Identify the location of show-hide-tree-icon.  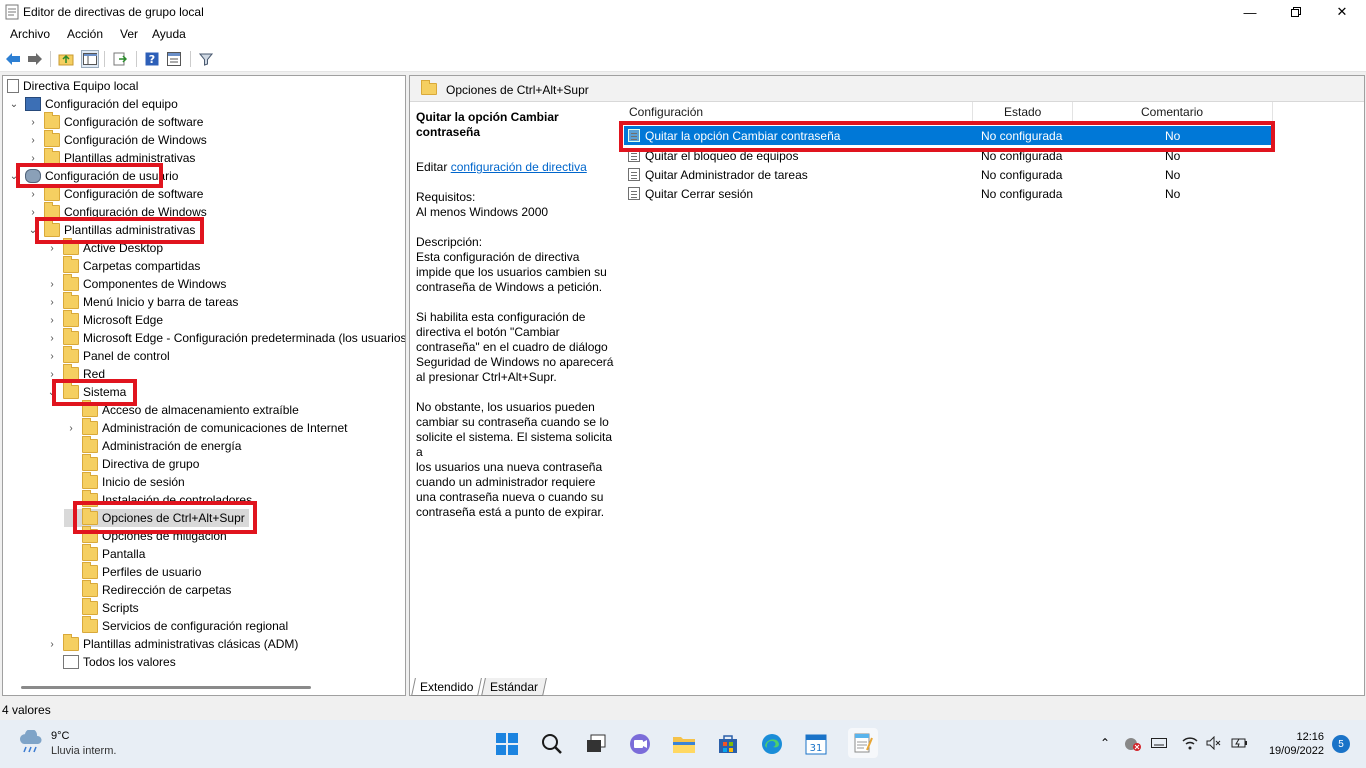
(90, 59).